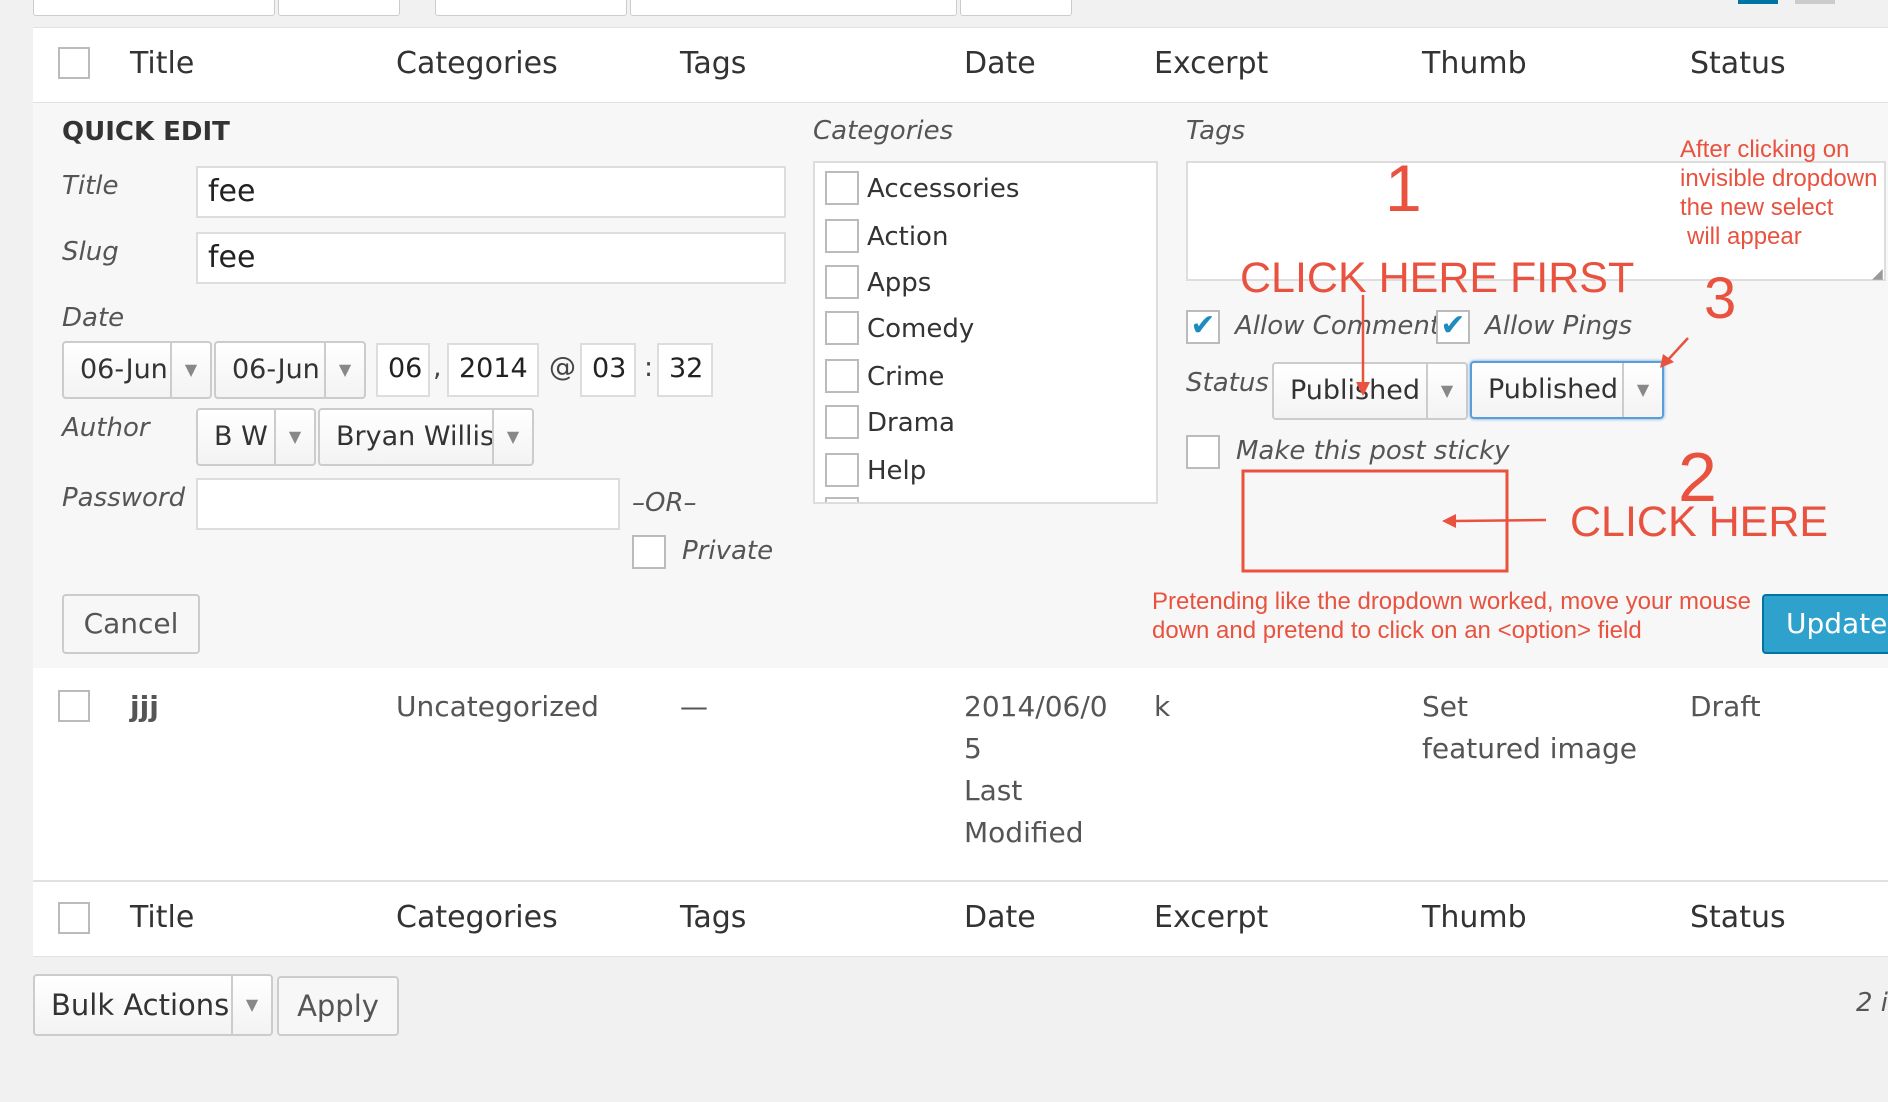 This screenshot has width=1888, height=1102. What do you see at coordinates (162, 917) in the screenshot?
I see `col-title-bottom: Title` at bounding box center [162, 917].